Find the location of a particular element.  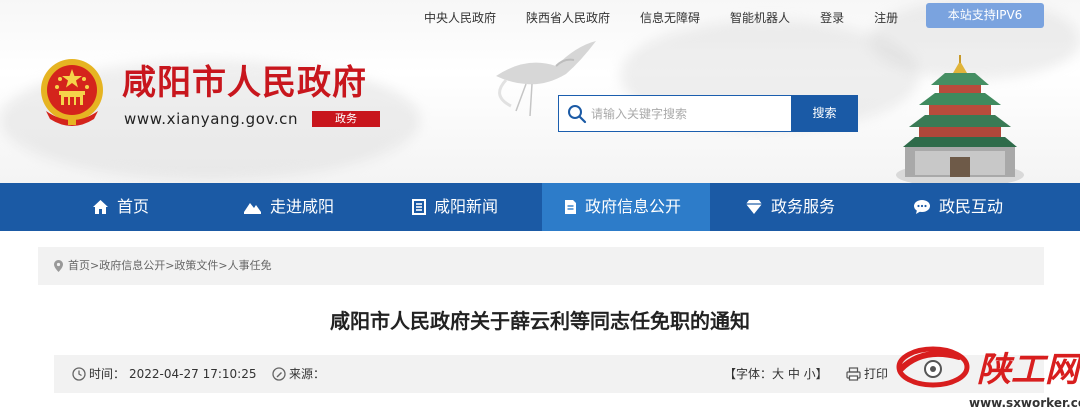

print-button: 打印 is located at coordinates (867, 374).